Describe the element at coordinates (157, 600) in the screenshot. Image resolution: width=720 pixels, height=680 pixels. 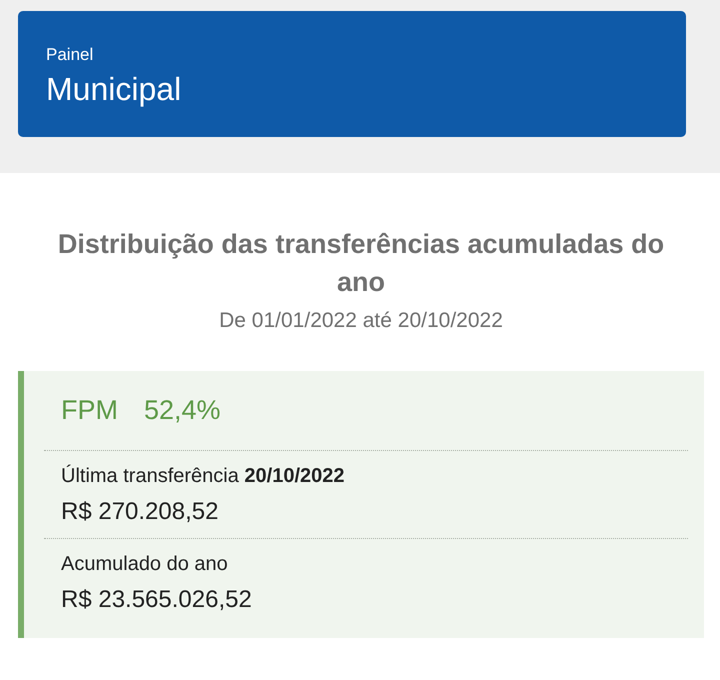
I see `row-value: R$ 23.565.026,52` at that location.